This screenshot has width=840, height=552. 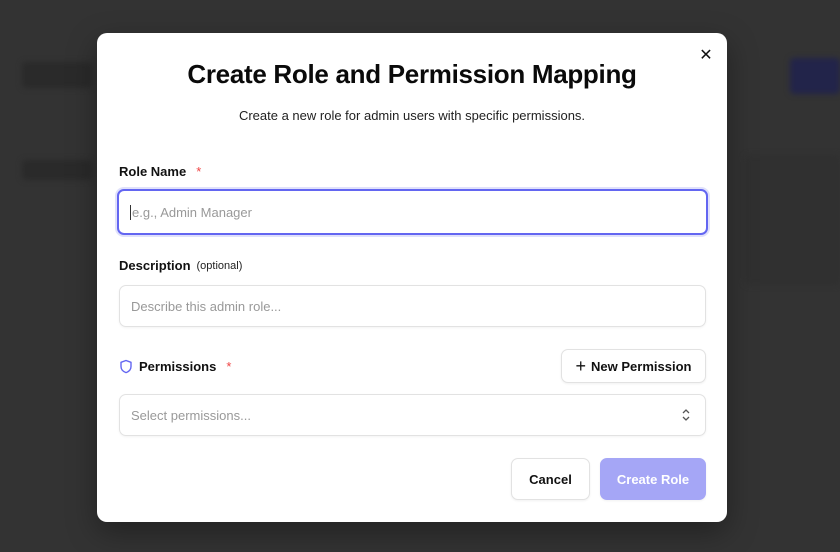 What do you see at coordinates (581, 366) in the screenshot?
I see `plus-icon: +` at bounding box center [581, 366].